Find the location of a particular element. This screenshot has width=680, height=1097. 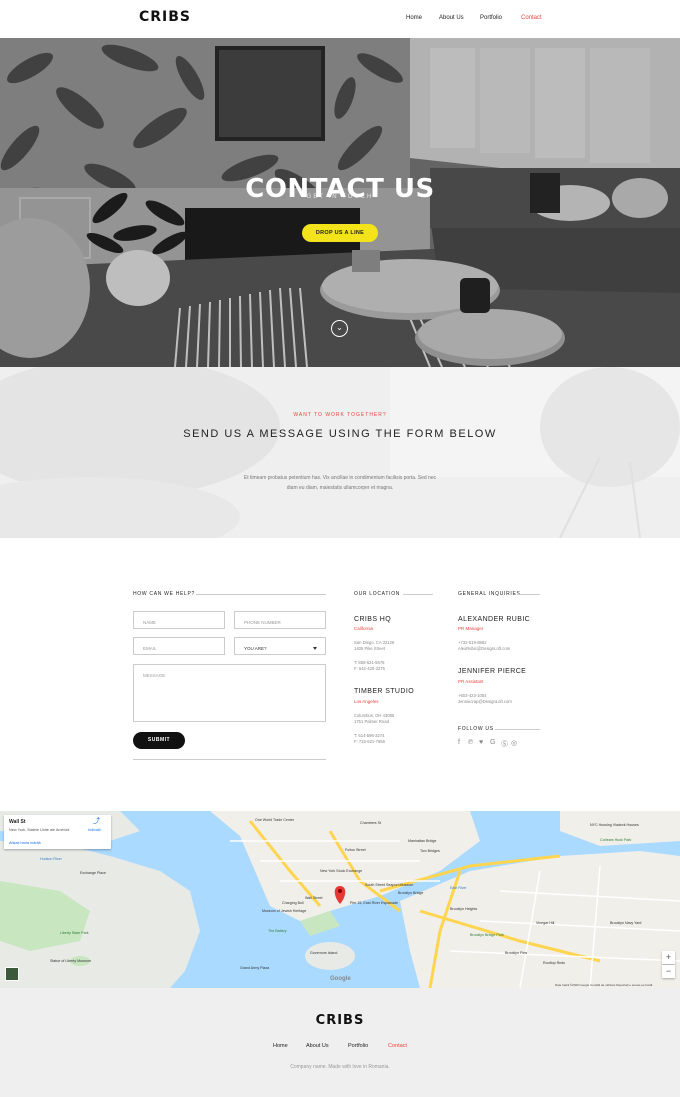

map-label: Brooklyn Heights is located at coordinates (464, 909).